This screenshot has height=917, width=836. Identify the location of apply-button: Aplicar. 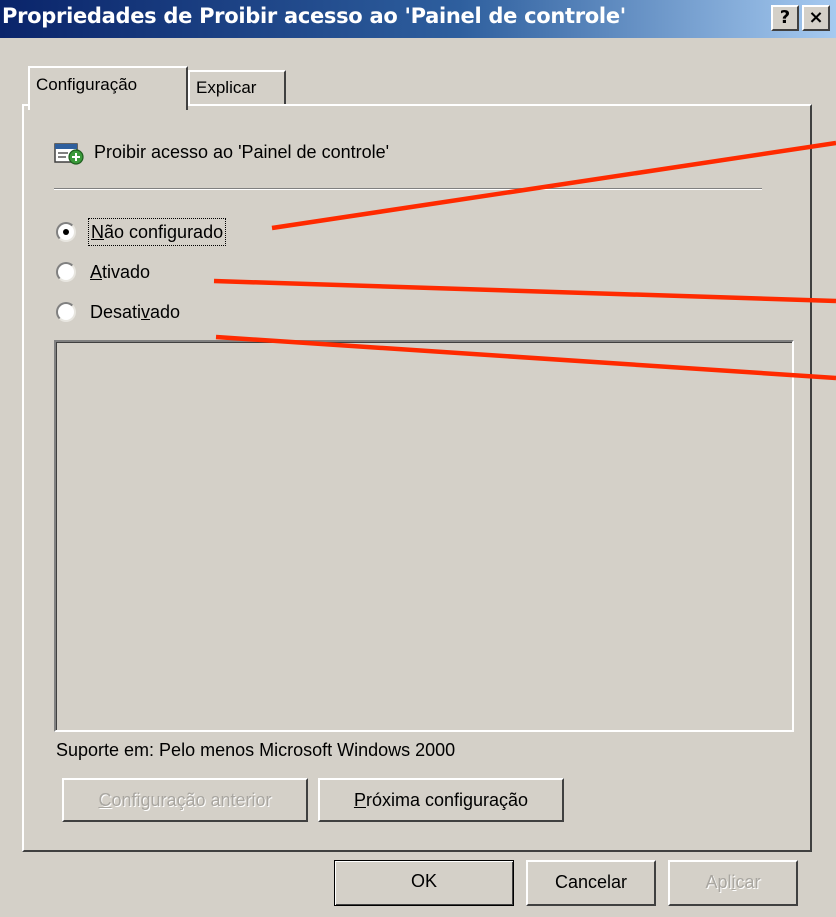
(733, 883).